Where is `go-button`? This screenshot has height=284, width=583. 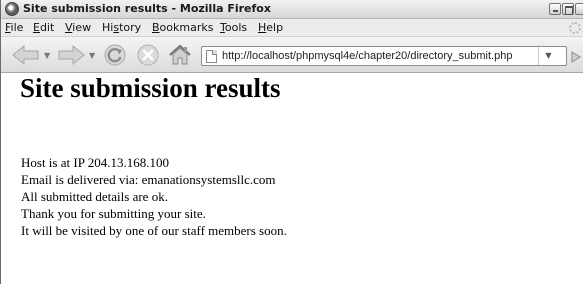
go-button is located at coordinates (576, 56).